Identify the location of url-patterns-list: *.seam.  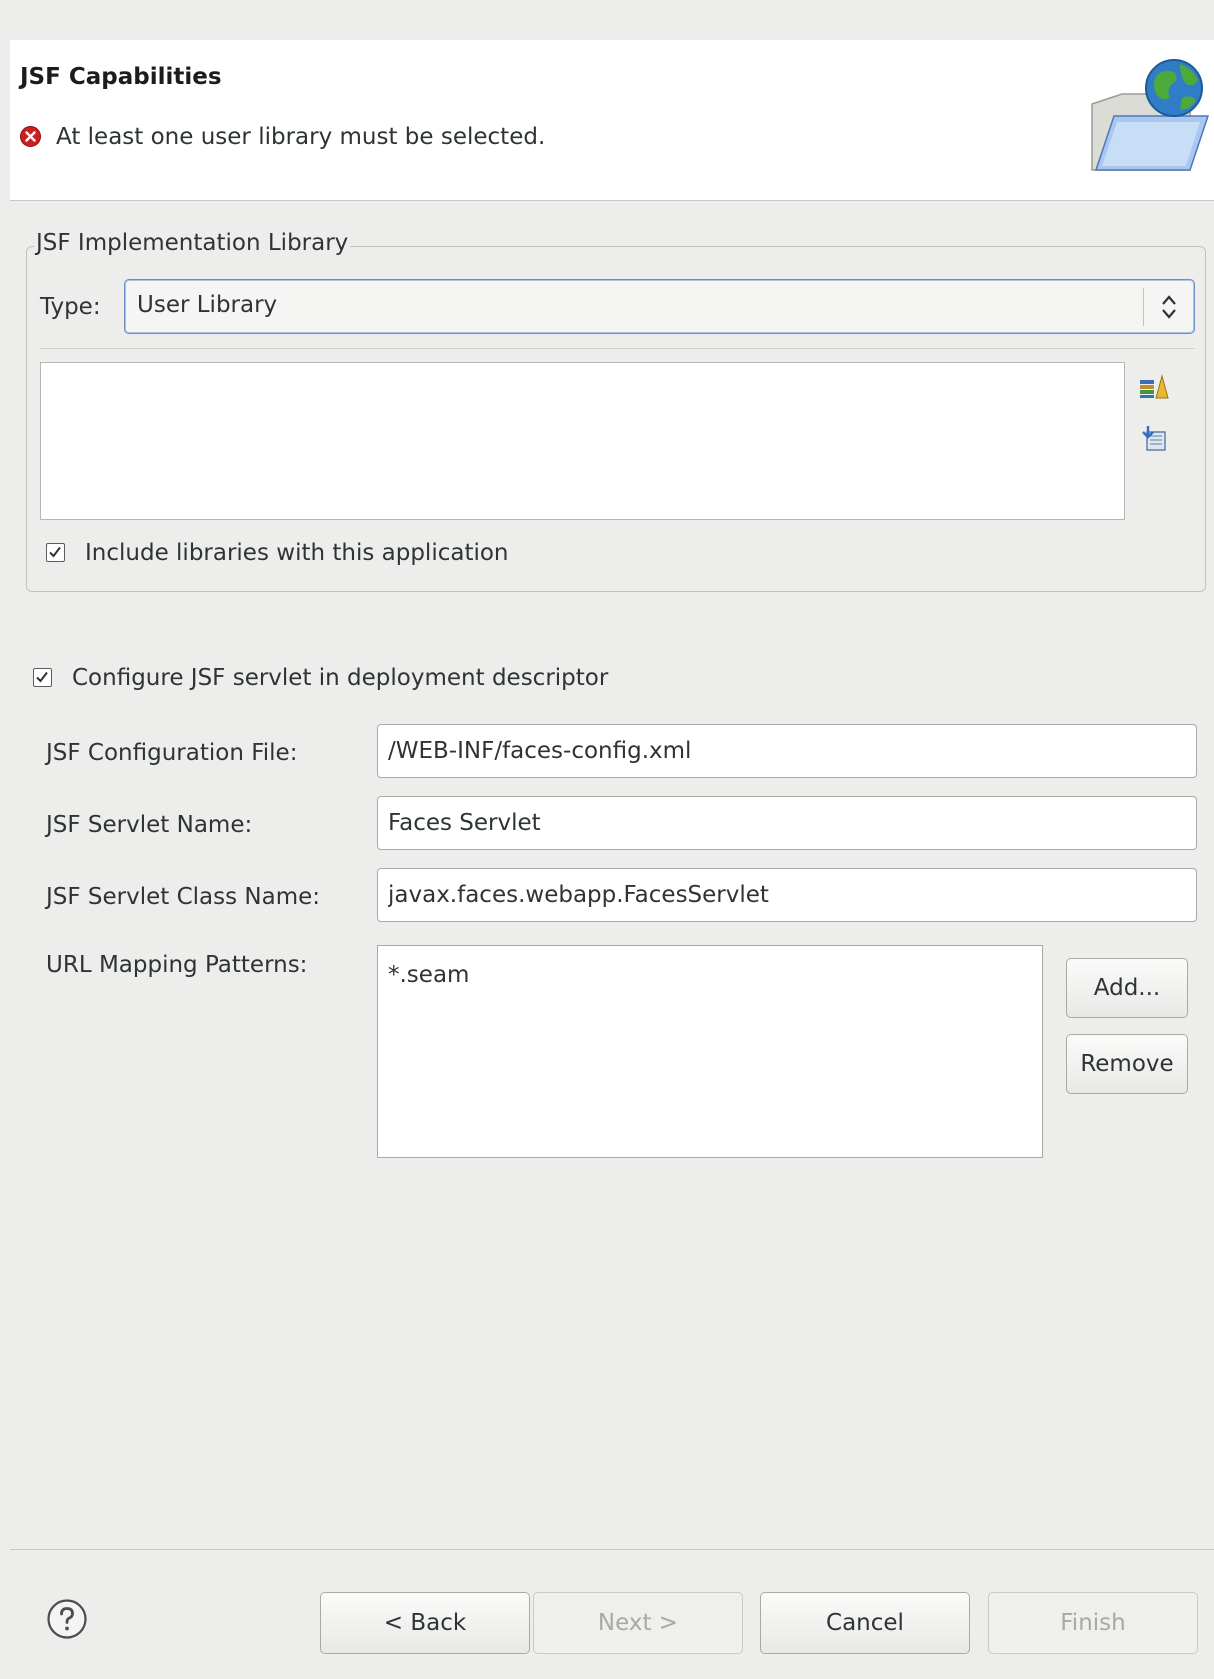
(710, 1051).